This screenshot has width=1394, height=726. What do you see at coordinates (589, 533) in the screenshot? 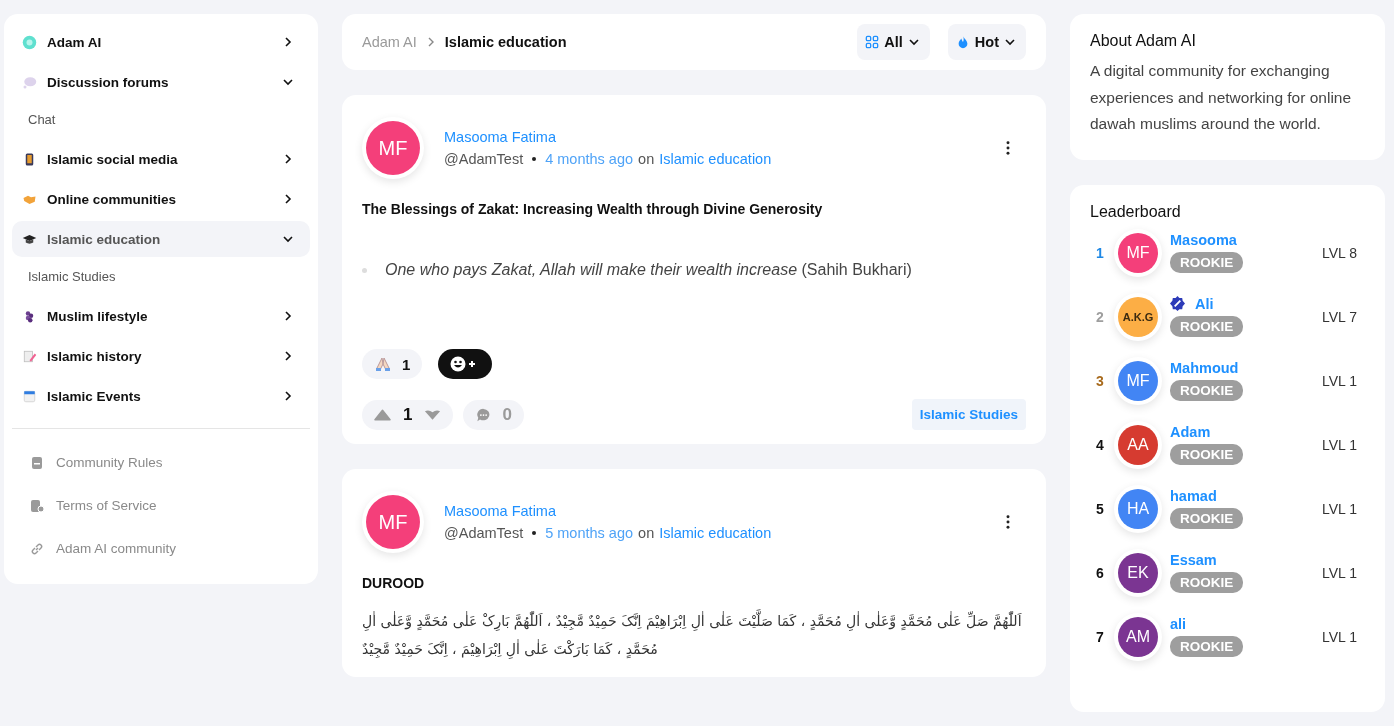
I see `post-time: 5 months ago` at bounding box center [589, 533].